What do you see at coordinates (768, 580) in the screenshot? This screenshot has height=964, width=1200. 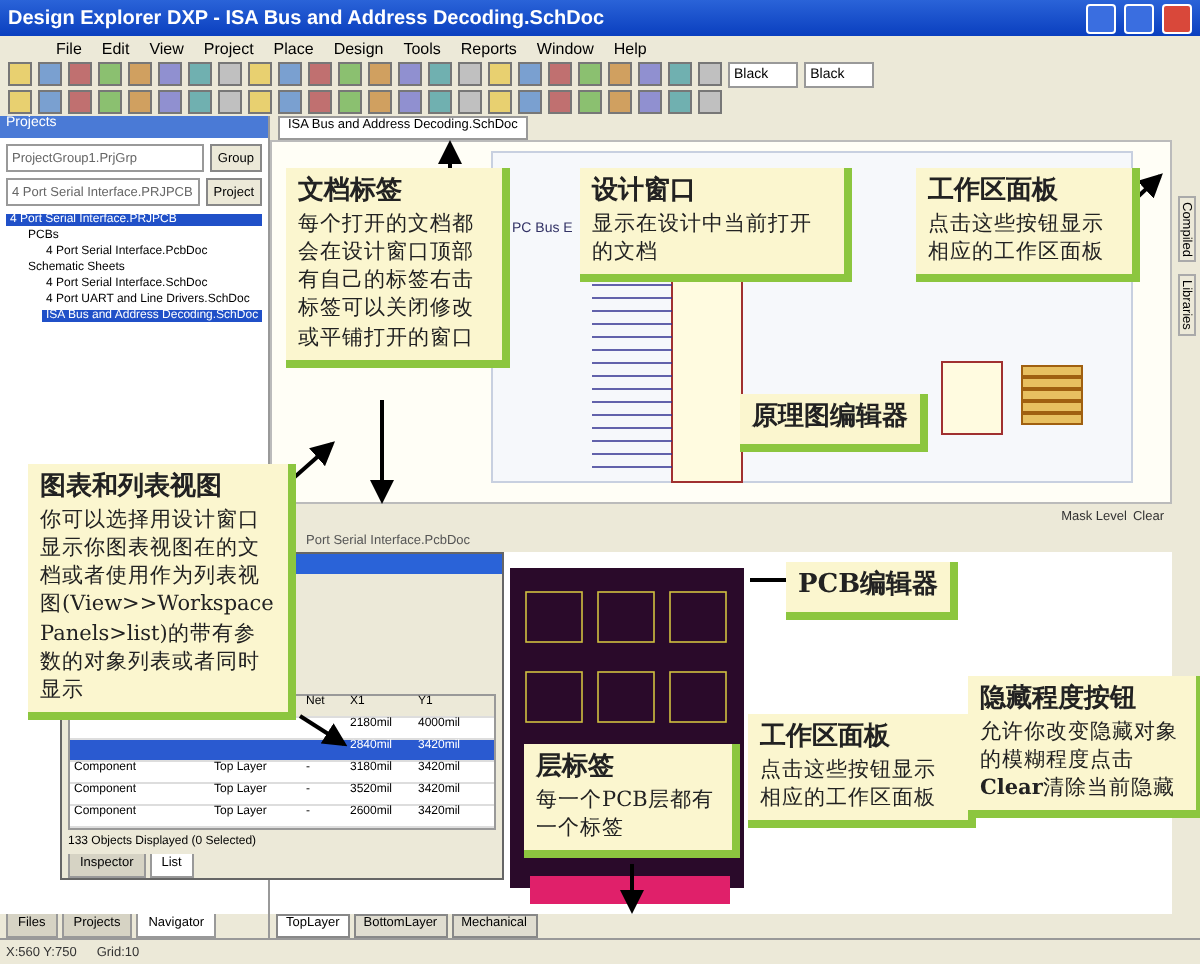 I see `leader-line` at bounding box center [768, 580].